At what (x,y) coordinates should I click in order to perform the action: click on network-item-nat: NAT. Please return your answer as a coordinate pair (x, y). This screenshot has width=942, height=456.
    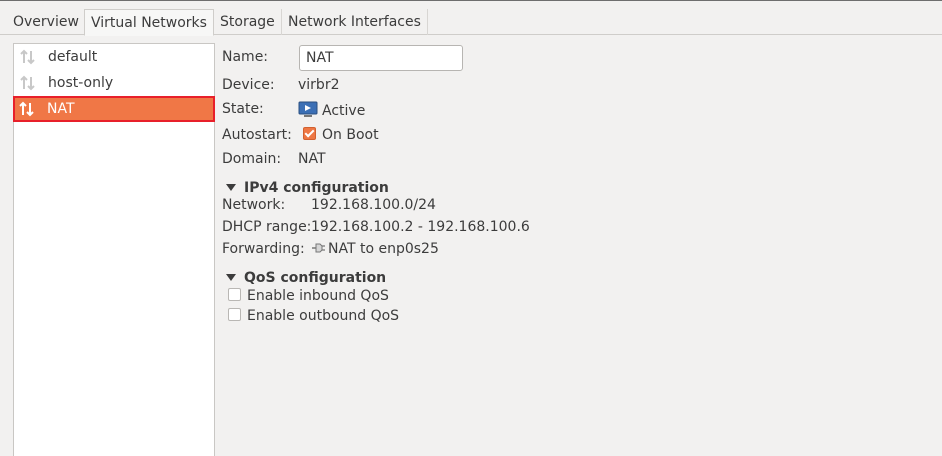
    Looking at the image, I should click on (114, 109).